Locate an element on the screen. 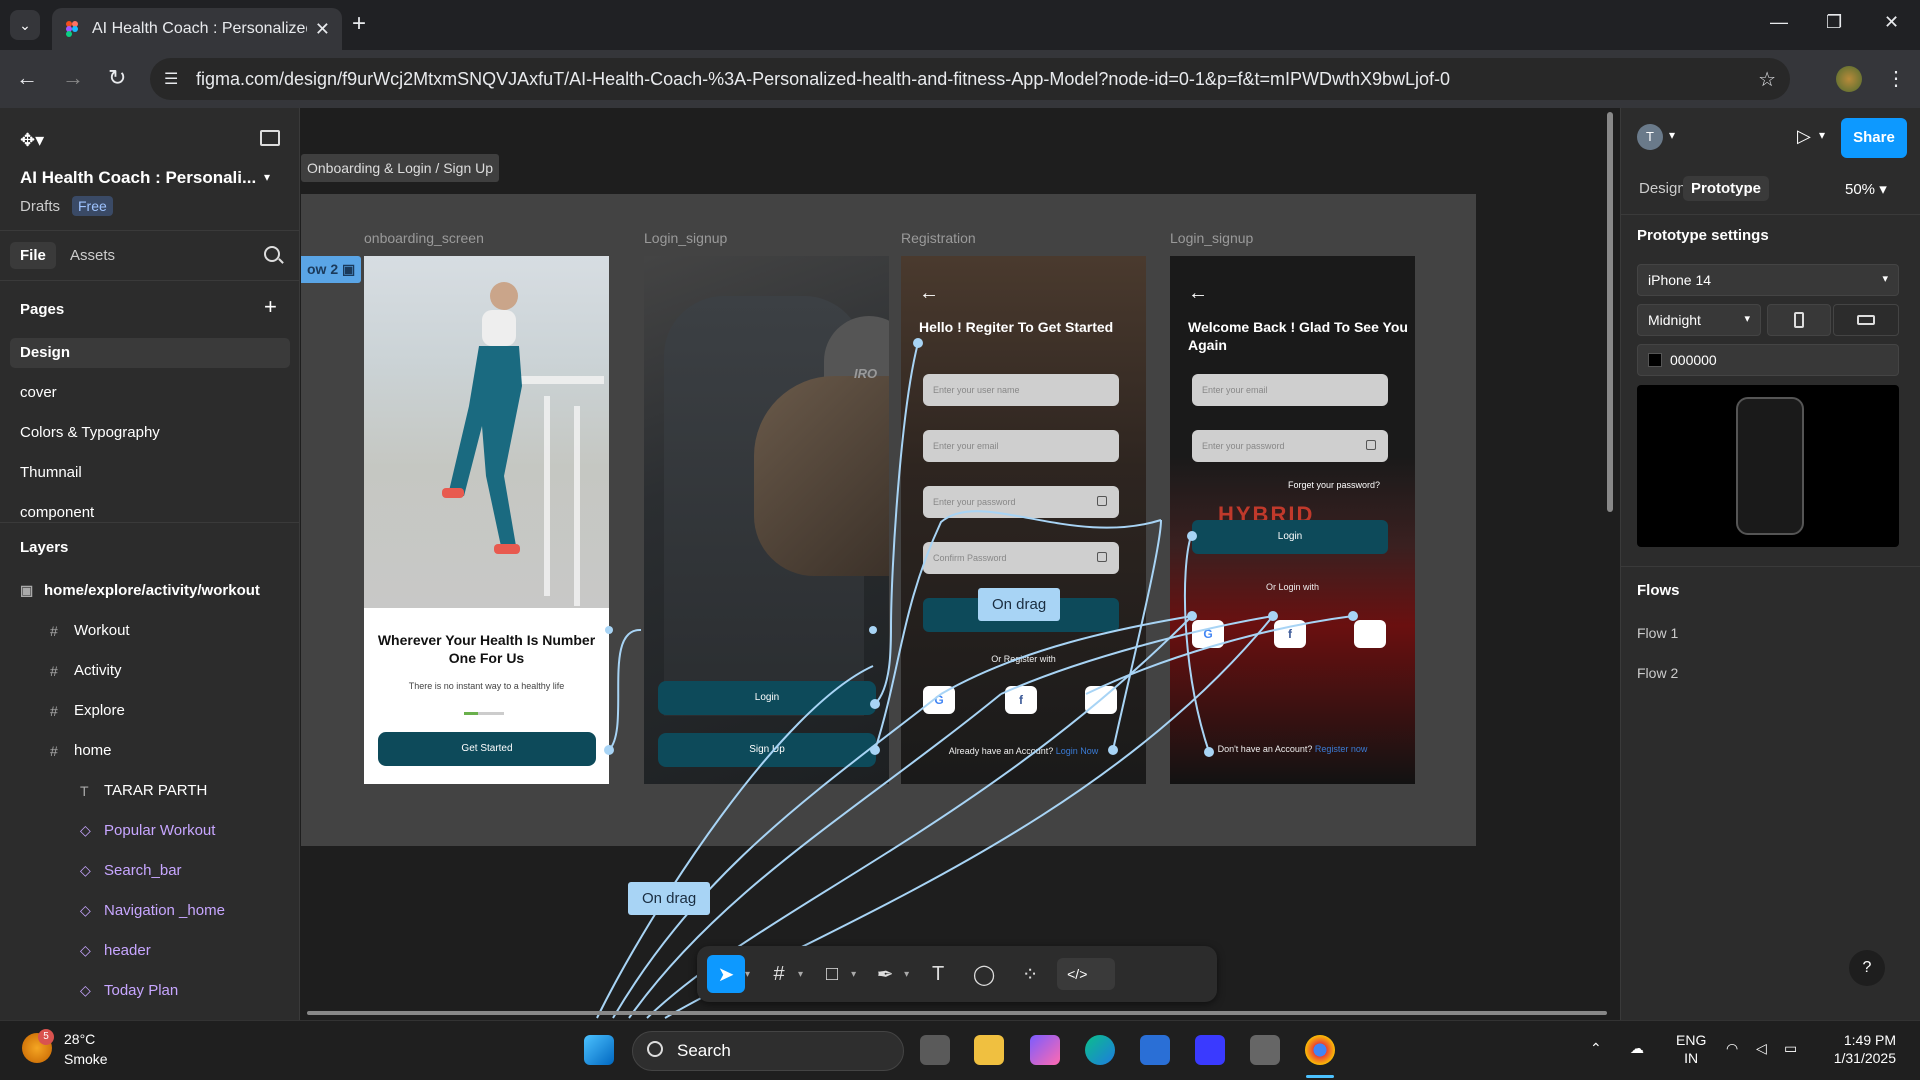  layer-item: ◇ Today Plan is located at coordinates (129, 990).